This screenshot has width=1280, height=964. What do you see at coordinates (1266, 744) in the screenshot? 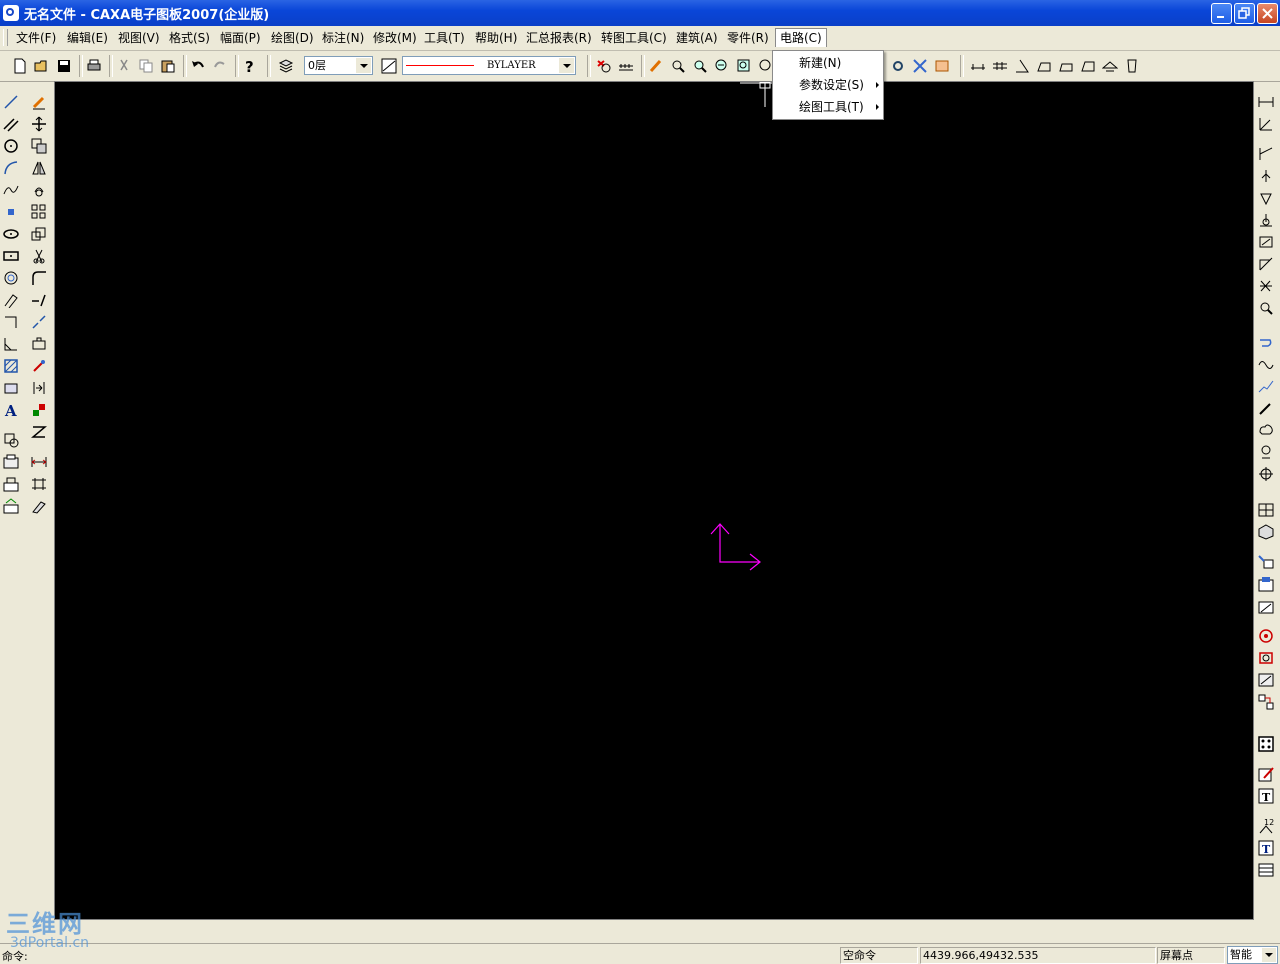
I see `dice-icon` at bounding box center [1266, 744].